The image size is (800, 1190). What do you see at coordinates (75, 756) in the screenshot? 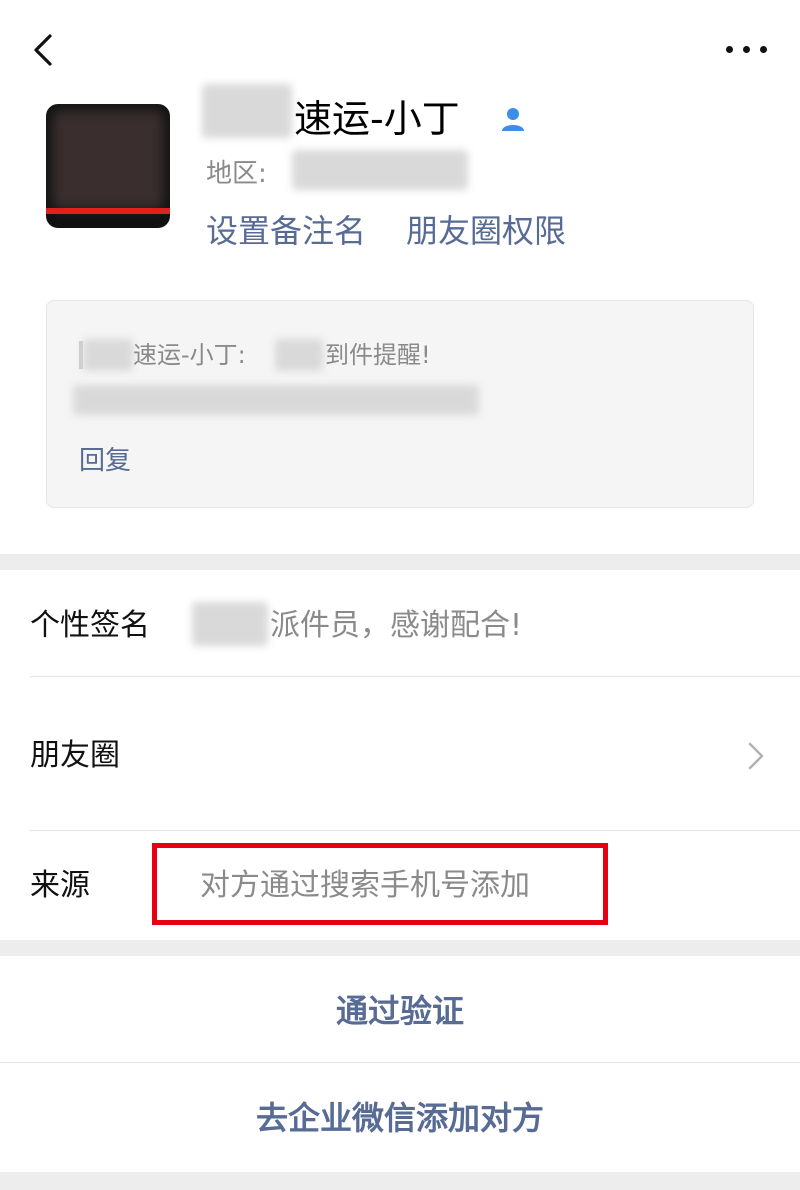
I see `moments-row-label: 朋友圈` at bounding box center [75, 756].